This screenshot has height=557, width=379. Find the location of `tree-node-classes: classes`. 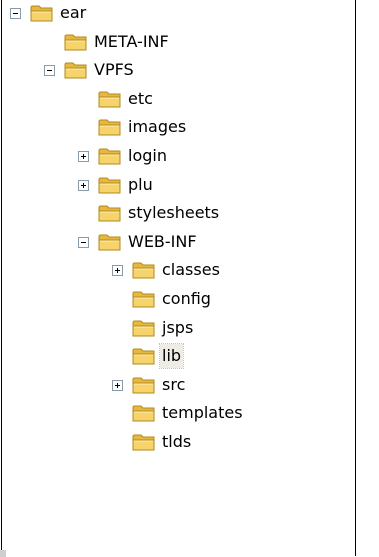

tree-node-classes: classes is located at coordinates (177, 270).